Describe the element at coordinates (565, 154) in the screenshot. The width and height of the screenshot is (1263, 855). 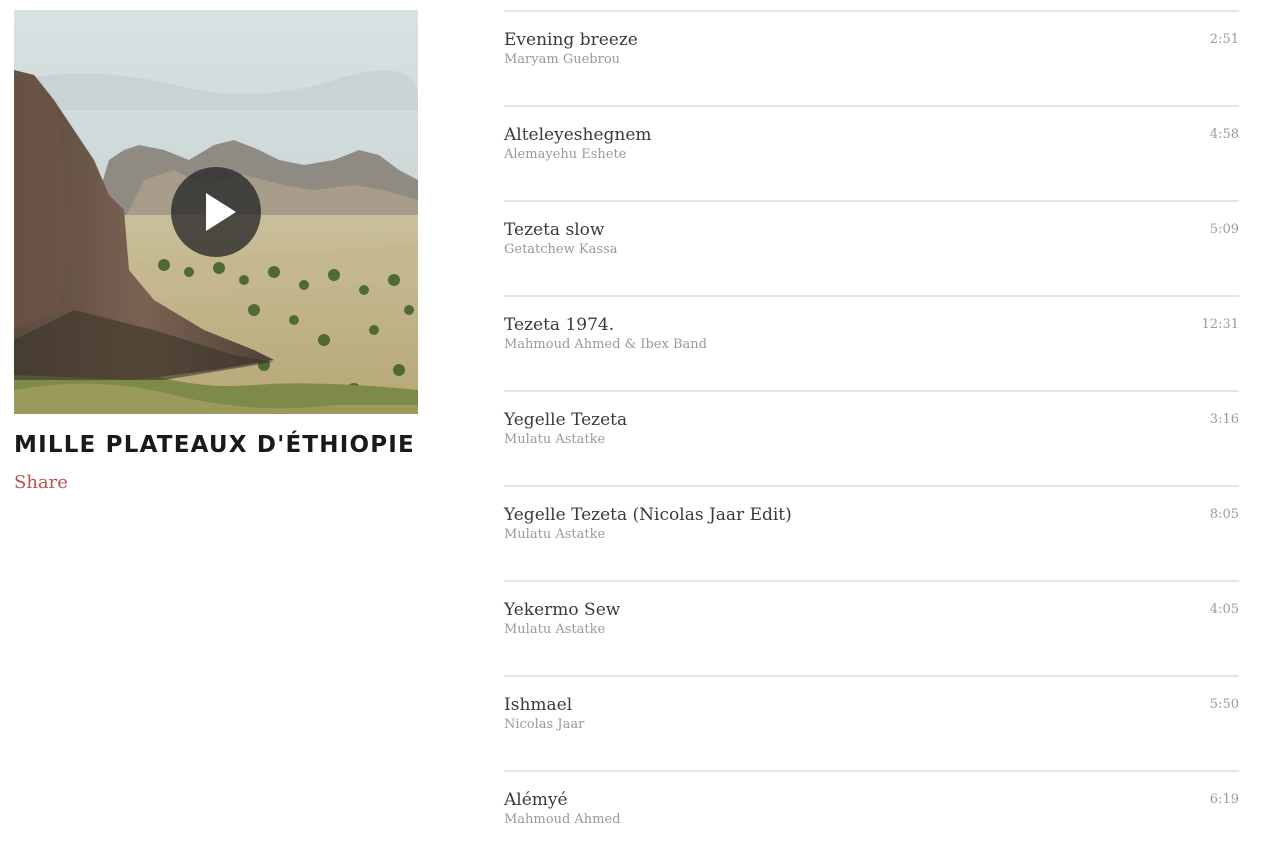
I see `track-artist: Alemayehu Eshete` at that location.